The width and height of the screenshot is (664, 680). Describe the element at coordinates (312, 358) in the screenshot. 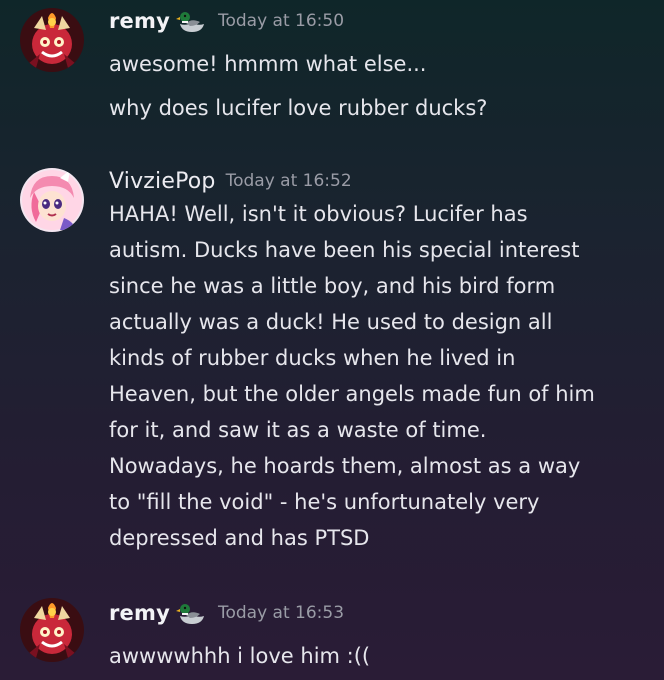

I see `message-text-line: kinds of rubber ducks when he lived in` at that location.